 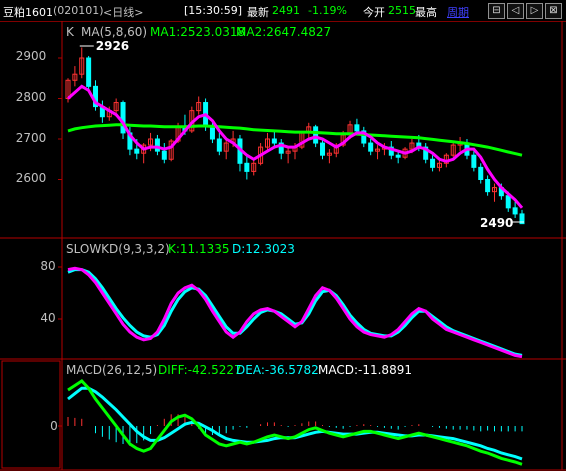 I want to click on macd-axis-tick: 0, so click(x=54, y=426).